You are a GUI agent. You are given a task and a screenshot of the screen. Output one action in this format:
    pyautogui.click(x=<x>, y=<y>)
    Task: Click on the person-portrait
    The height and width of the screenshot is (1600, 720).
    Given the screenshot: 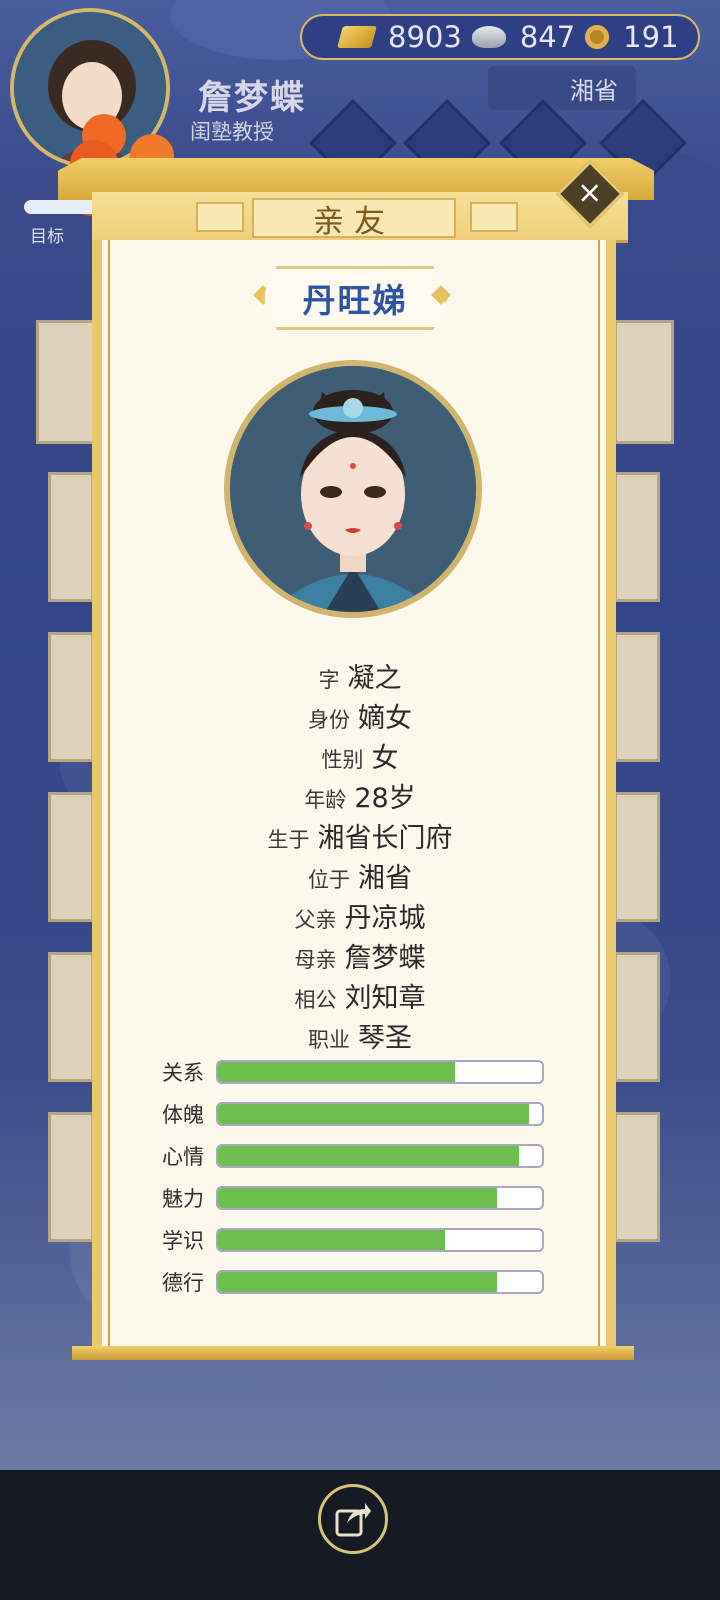 What is the action you would take?
    pyautogui.click(x=353, y=489)
    